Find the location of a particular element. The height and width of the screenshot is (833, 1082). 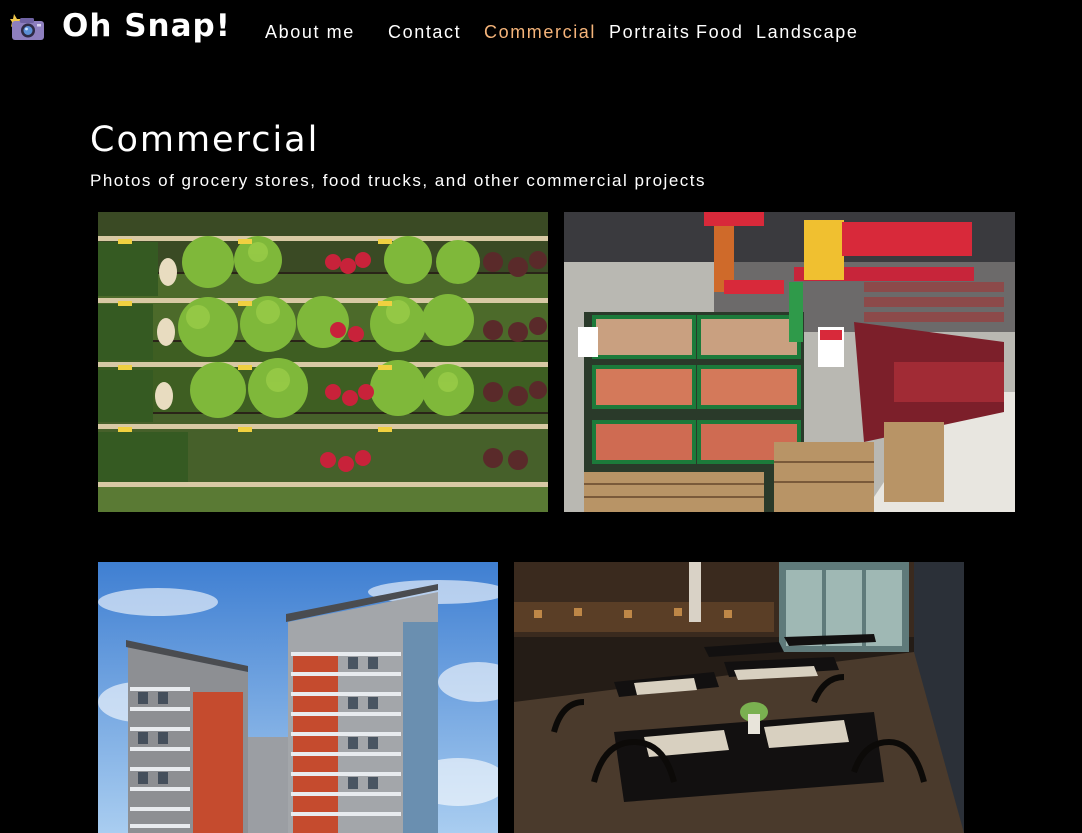

nav-contact: Contact is located at coordinates (424, 32).